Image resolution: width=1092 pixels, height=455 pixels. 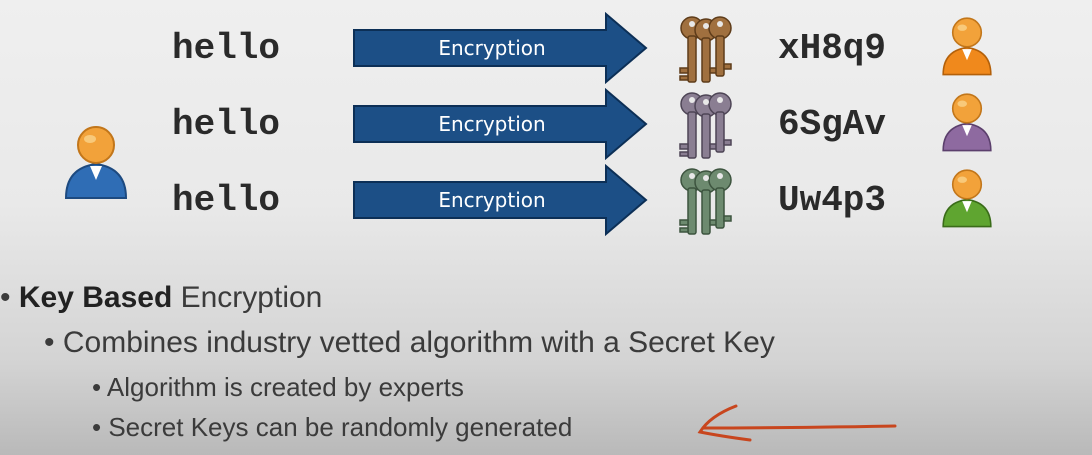 What do you see at coordinates (96, 162) in the screenshot?
I see `sender-user-icon` at bounding box center [96, 162].